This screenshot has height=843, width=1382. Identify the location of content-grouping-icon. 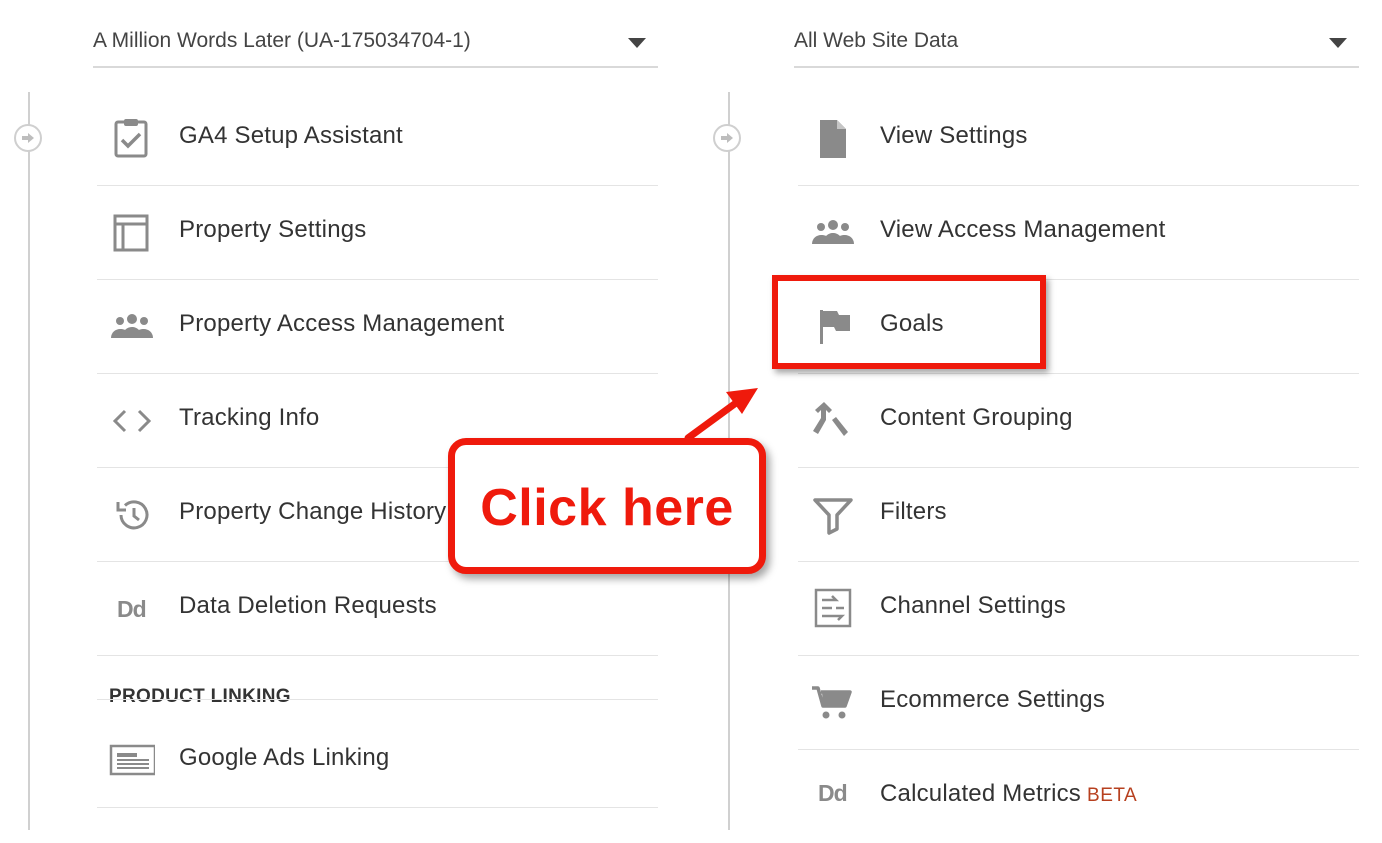
(833, 421).